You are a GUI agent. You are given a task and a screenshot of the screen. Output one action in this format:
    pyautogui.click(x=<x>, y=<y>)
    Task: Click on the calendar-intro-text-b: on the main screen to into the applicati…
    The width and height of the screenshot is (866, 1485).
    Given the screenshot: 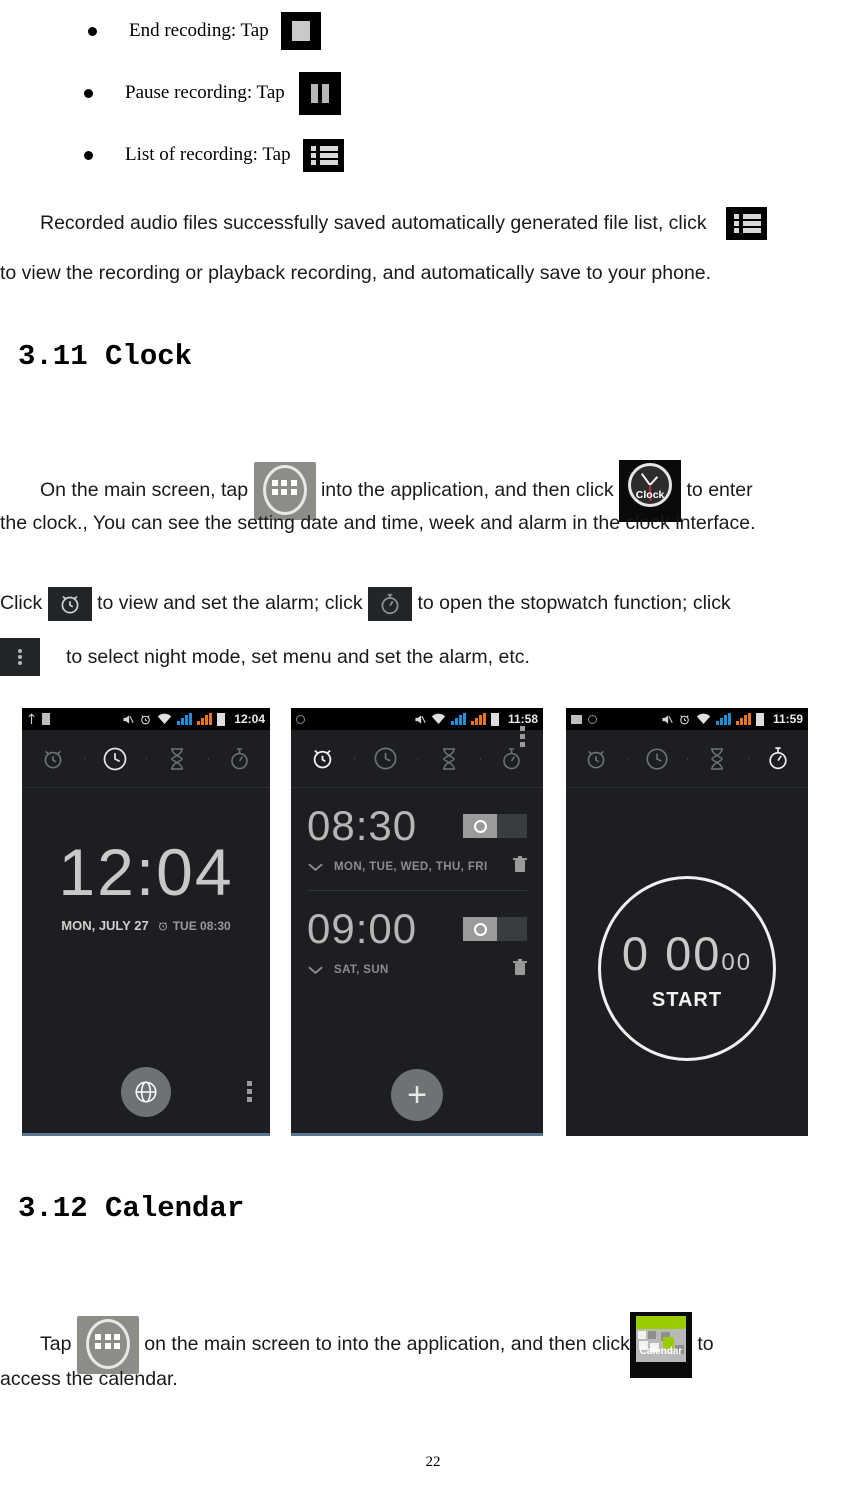 What is the action you would take?
    pyautogui.click(x=387, y=1344)
    